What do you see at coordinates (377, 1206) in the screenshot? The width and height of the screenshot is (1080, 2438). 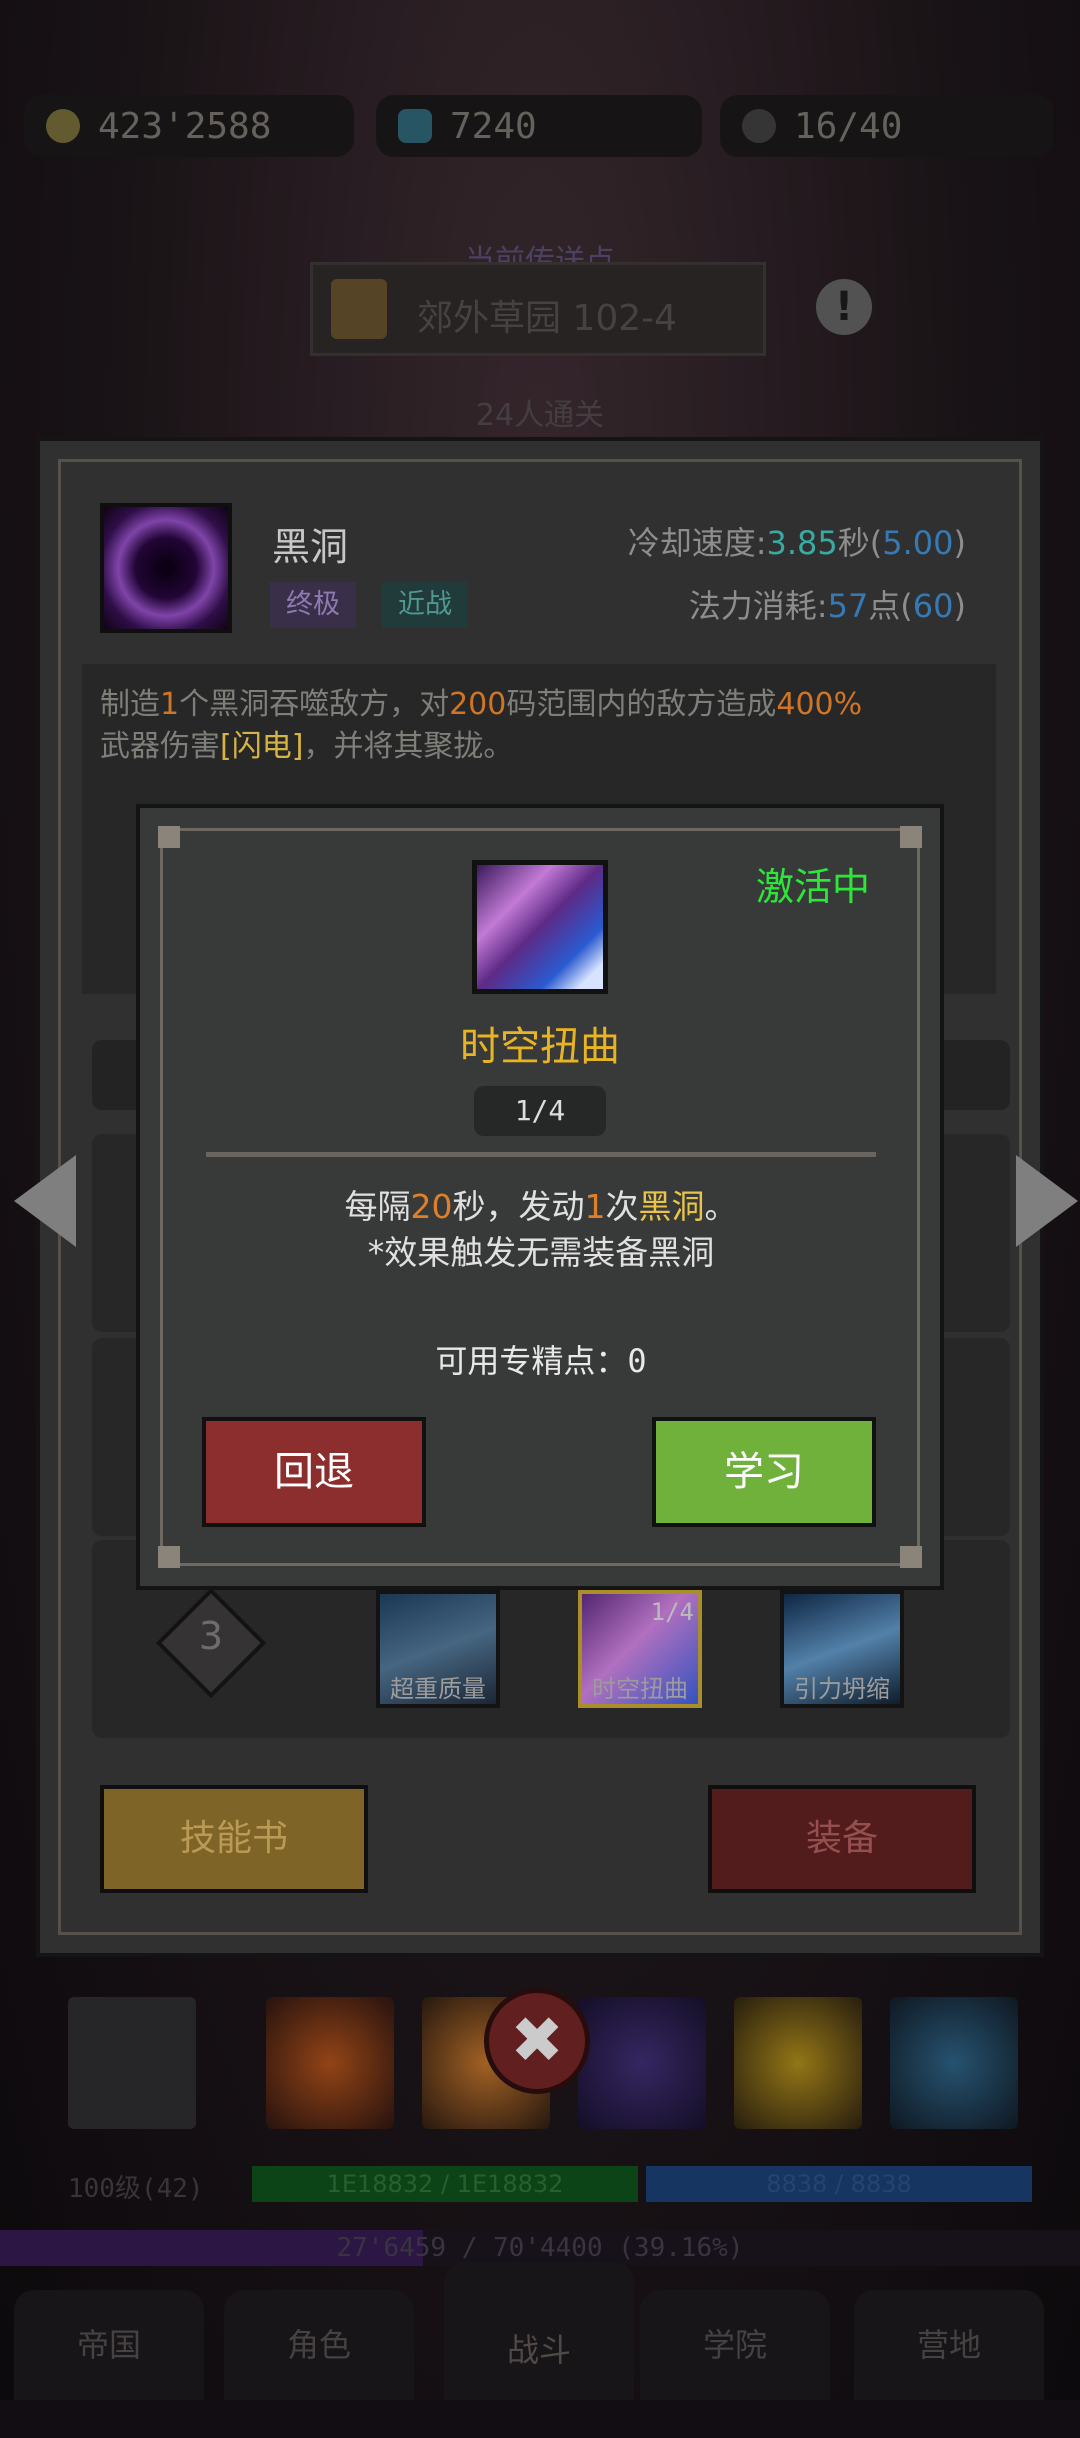 I see `effect-text: 每隔` at bounding box center [377, 1206].